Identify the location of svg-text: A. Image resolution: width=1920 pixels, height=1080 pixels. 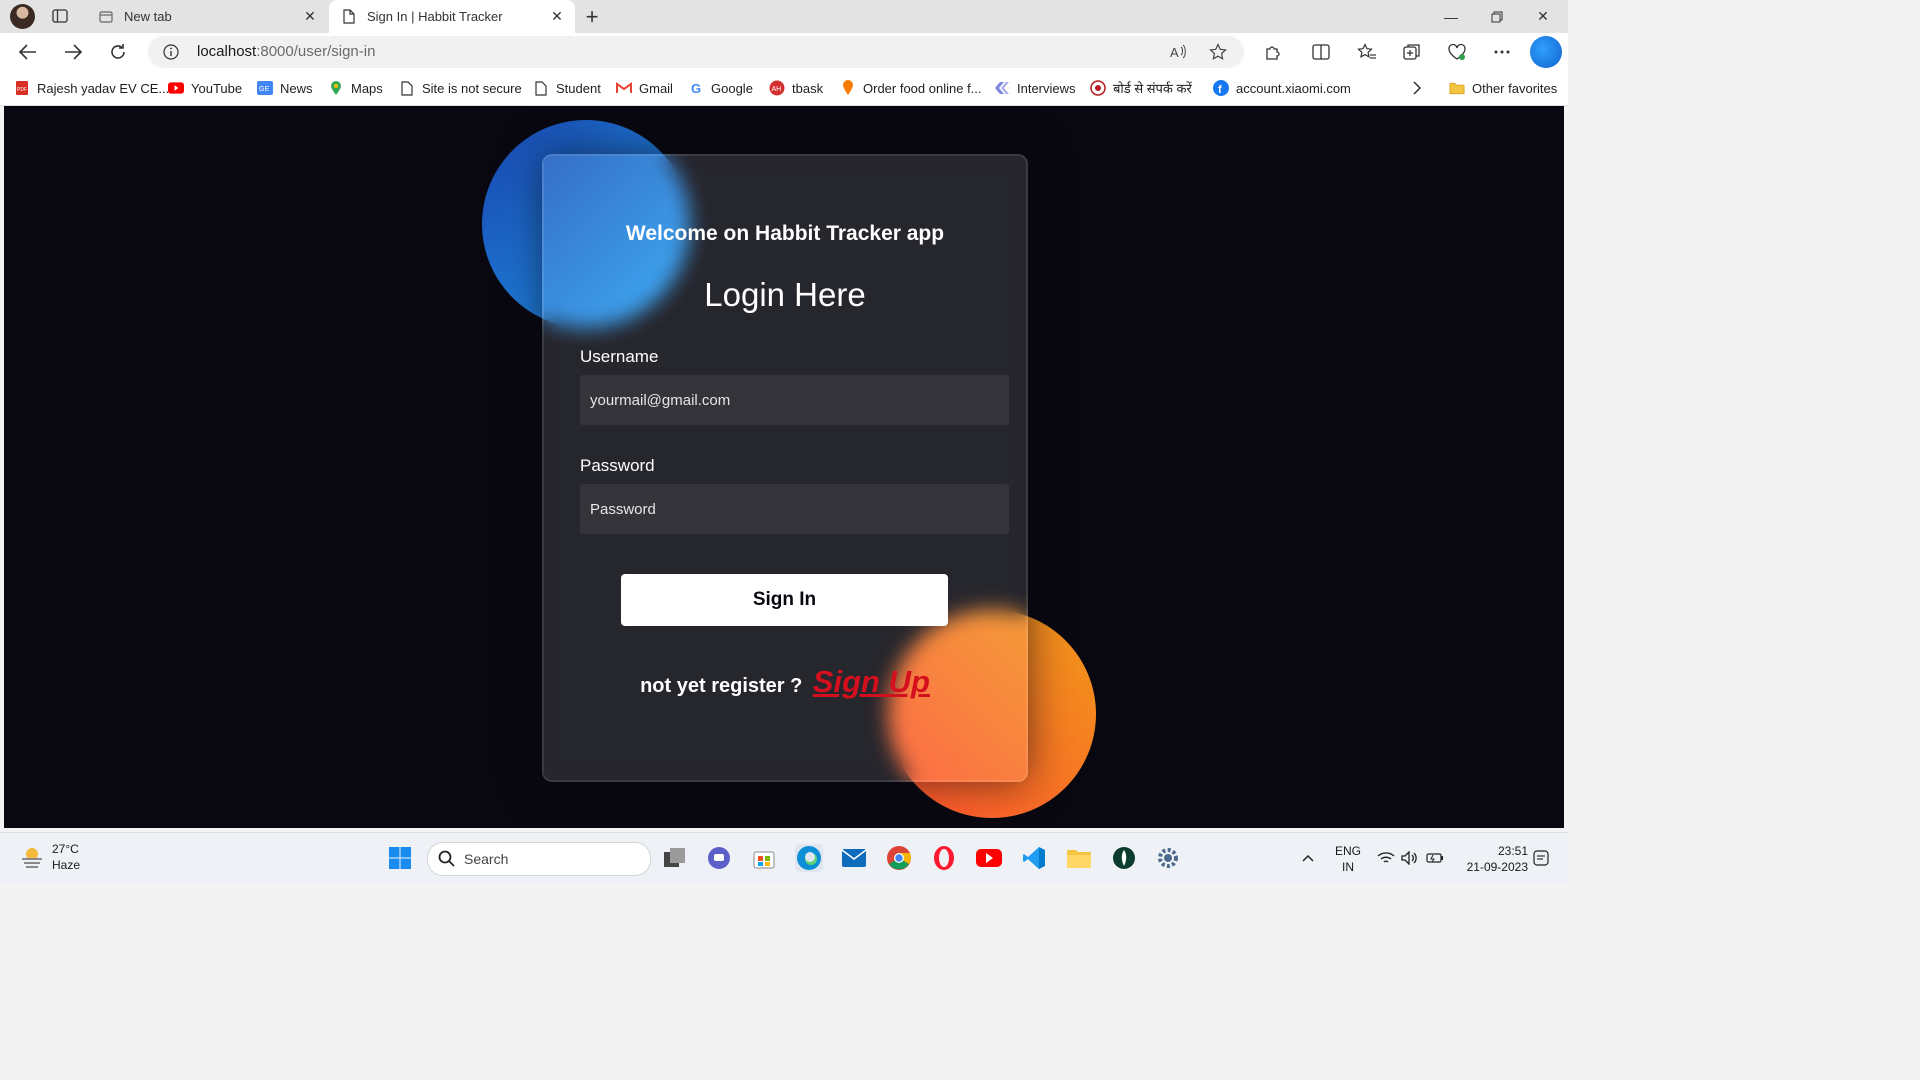
(1174, 52).